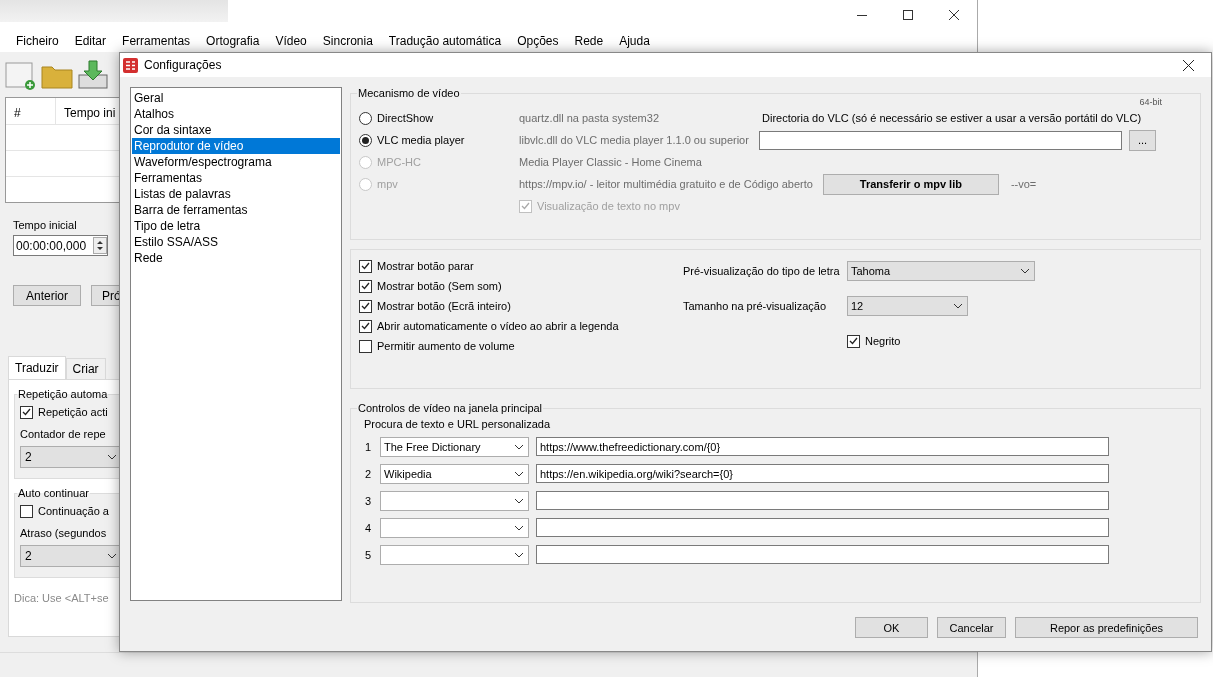 This screenshot has width=1213, height=677. What do you see at coordinates (53, 493) in the screenshot?
I see `group-title: Auto continuar` at bounding box center [53, 493].